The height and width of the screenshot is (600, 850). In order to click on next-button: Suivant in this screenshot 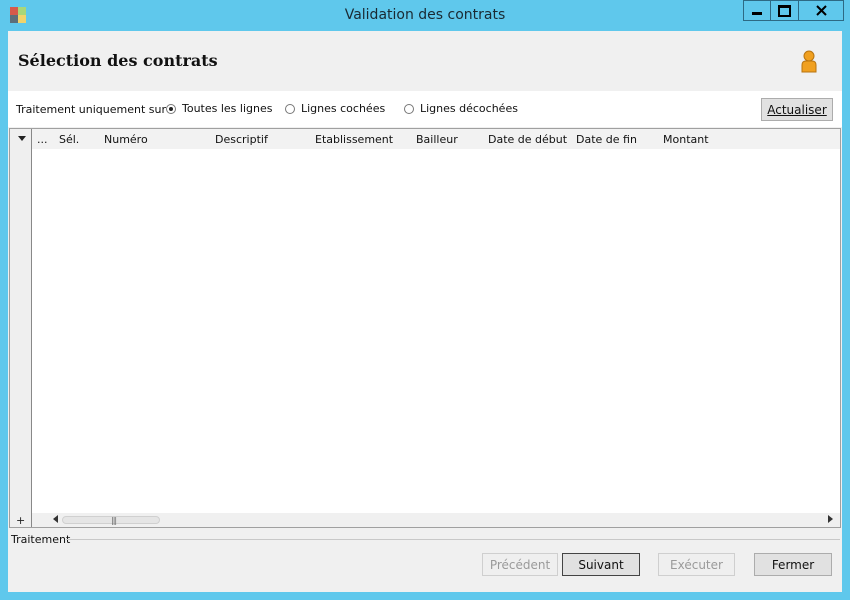, I will do `click(601, 564)`.